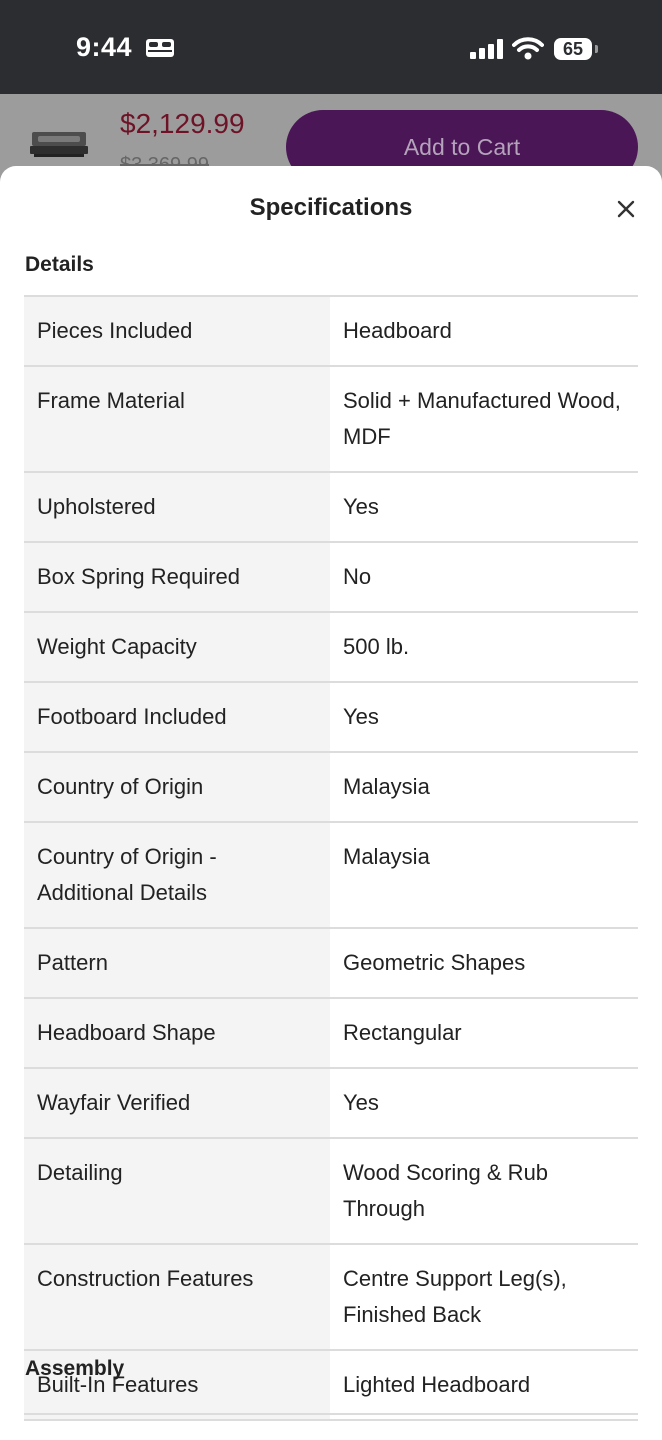 This screenshot has width=662, height=1440. Describe the element at coordinates (331, 207) in the screenshot. I see `sheet-title: Specifications` at that location.